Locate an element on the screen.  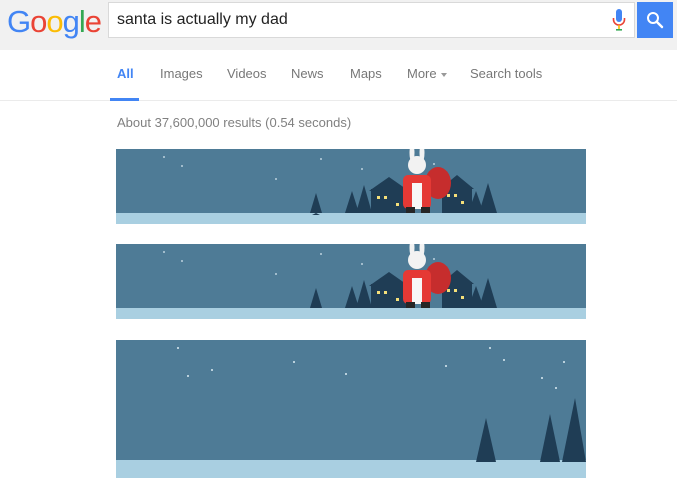
top-bar: Google is located at coordinates (338, 25).